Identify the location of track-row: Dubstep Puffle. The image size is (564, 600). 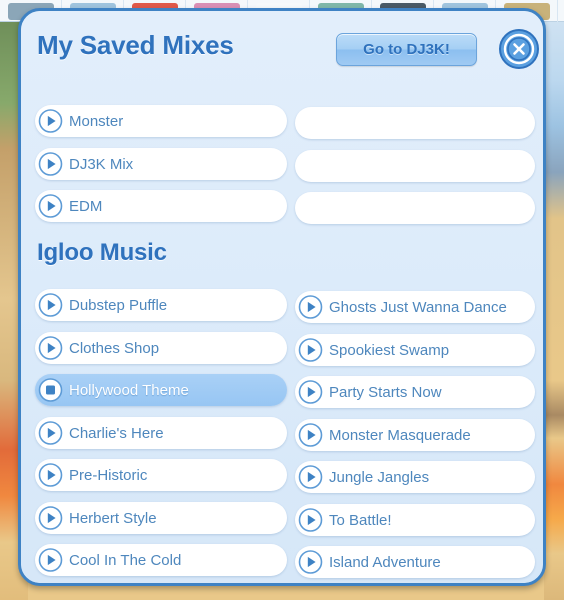
(161, 305).